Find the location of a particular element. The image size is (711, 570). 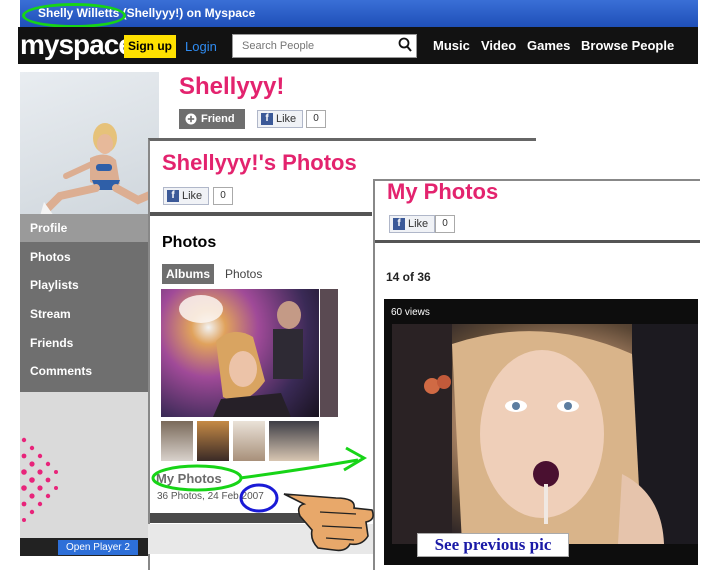

menu-item-friends: Friends is located at coordinates (84, 343).